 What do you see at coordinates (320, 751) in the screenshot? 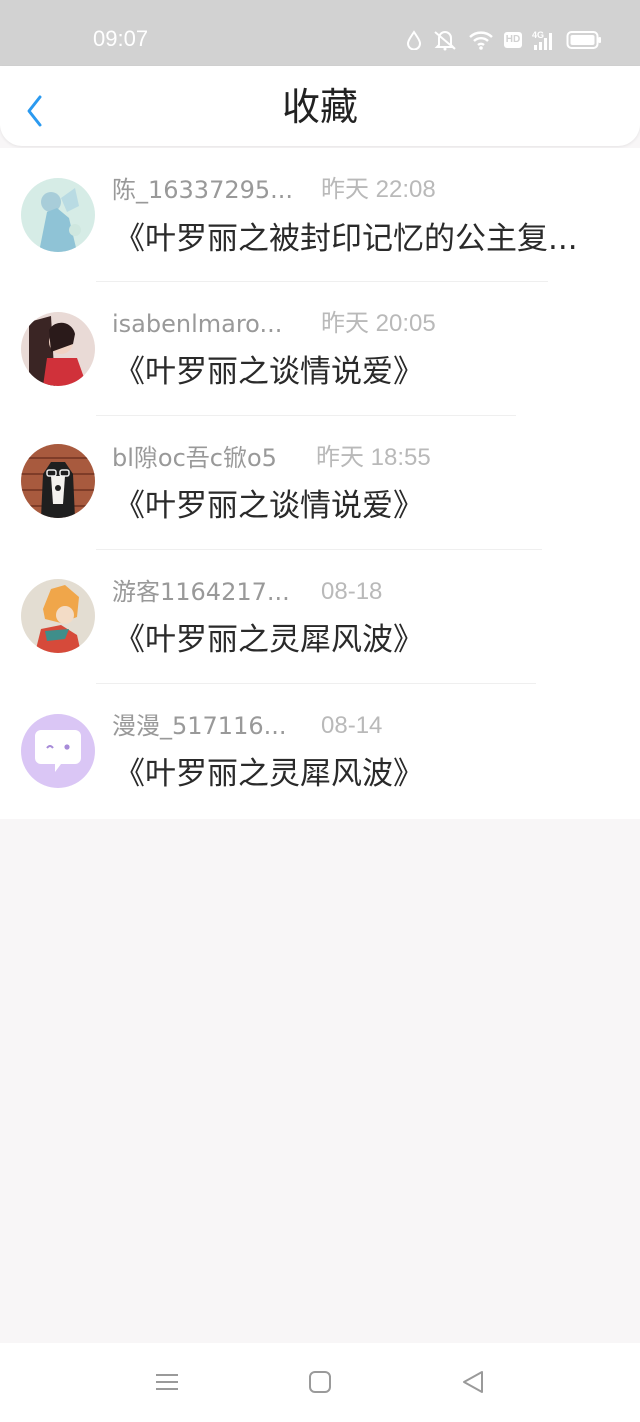
I see `favorite-item: 漫漫_517116... 08-14 《叶罗丽之灵犀风波》` at bounding box center [320, 751].